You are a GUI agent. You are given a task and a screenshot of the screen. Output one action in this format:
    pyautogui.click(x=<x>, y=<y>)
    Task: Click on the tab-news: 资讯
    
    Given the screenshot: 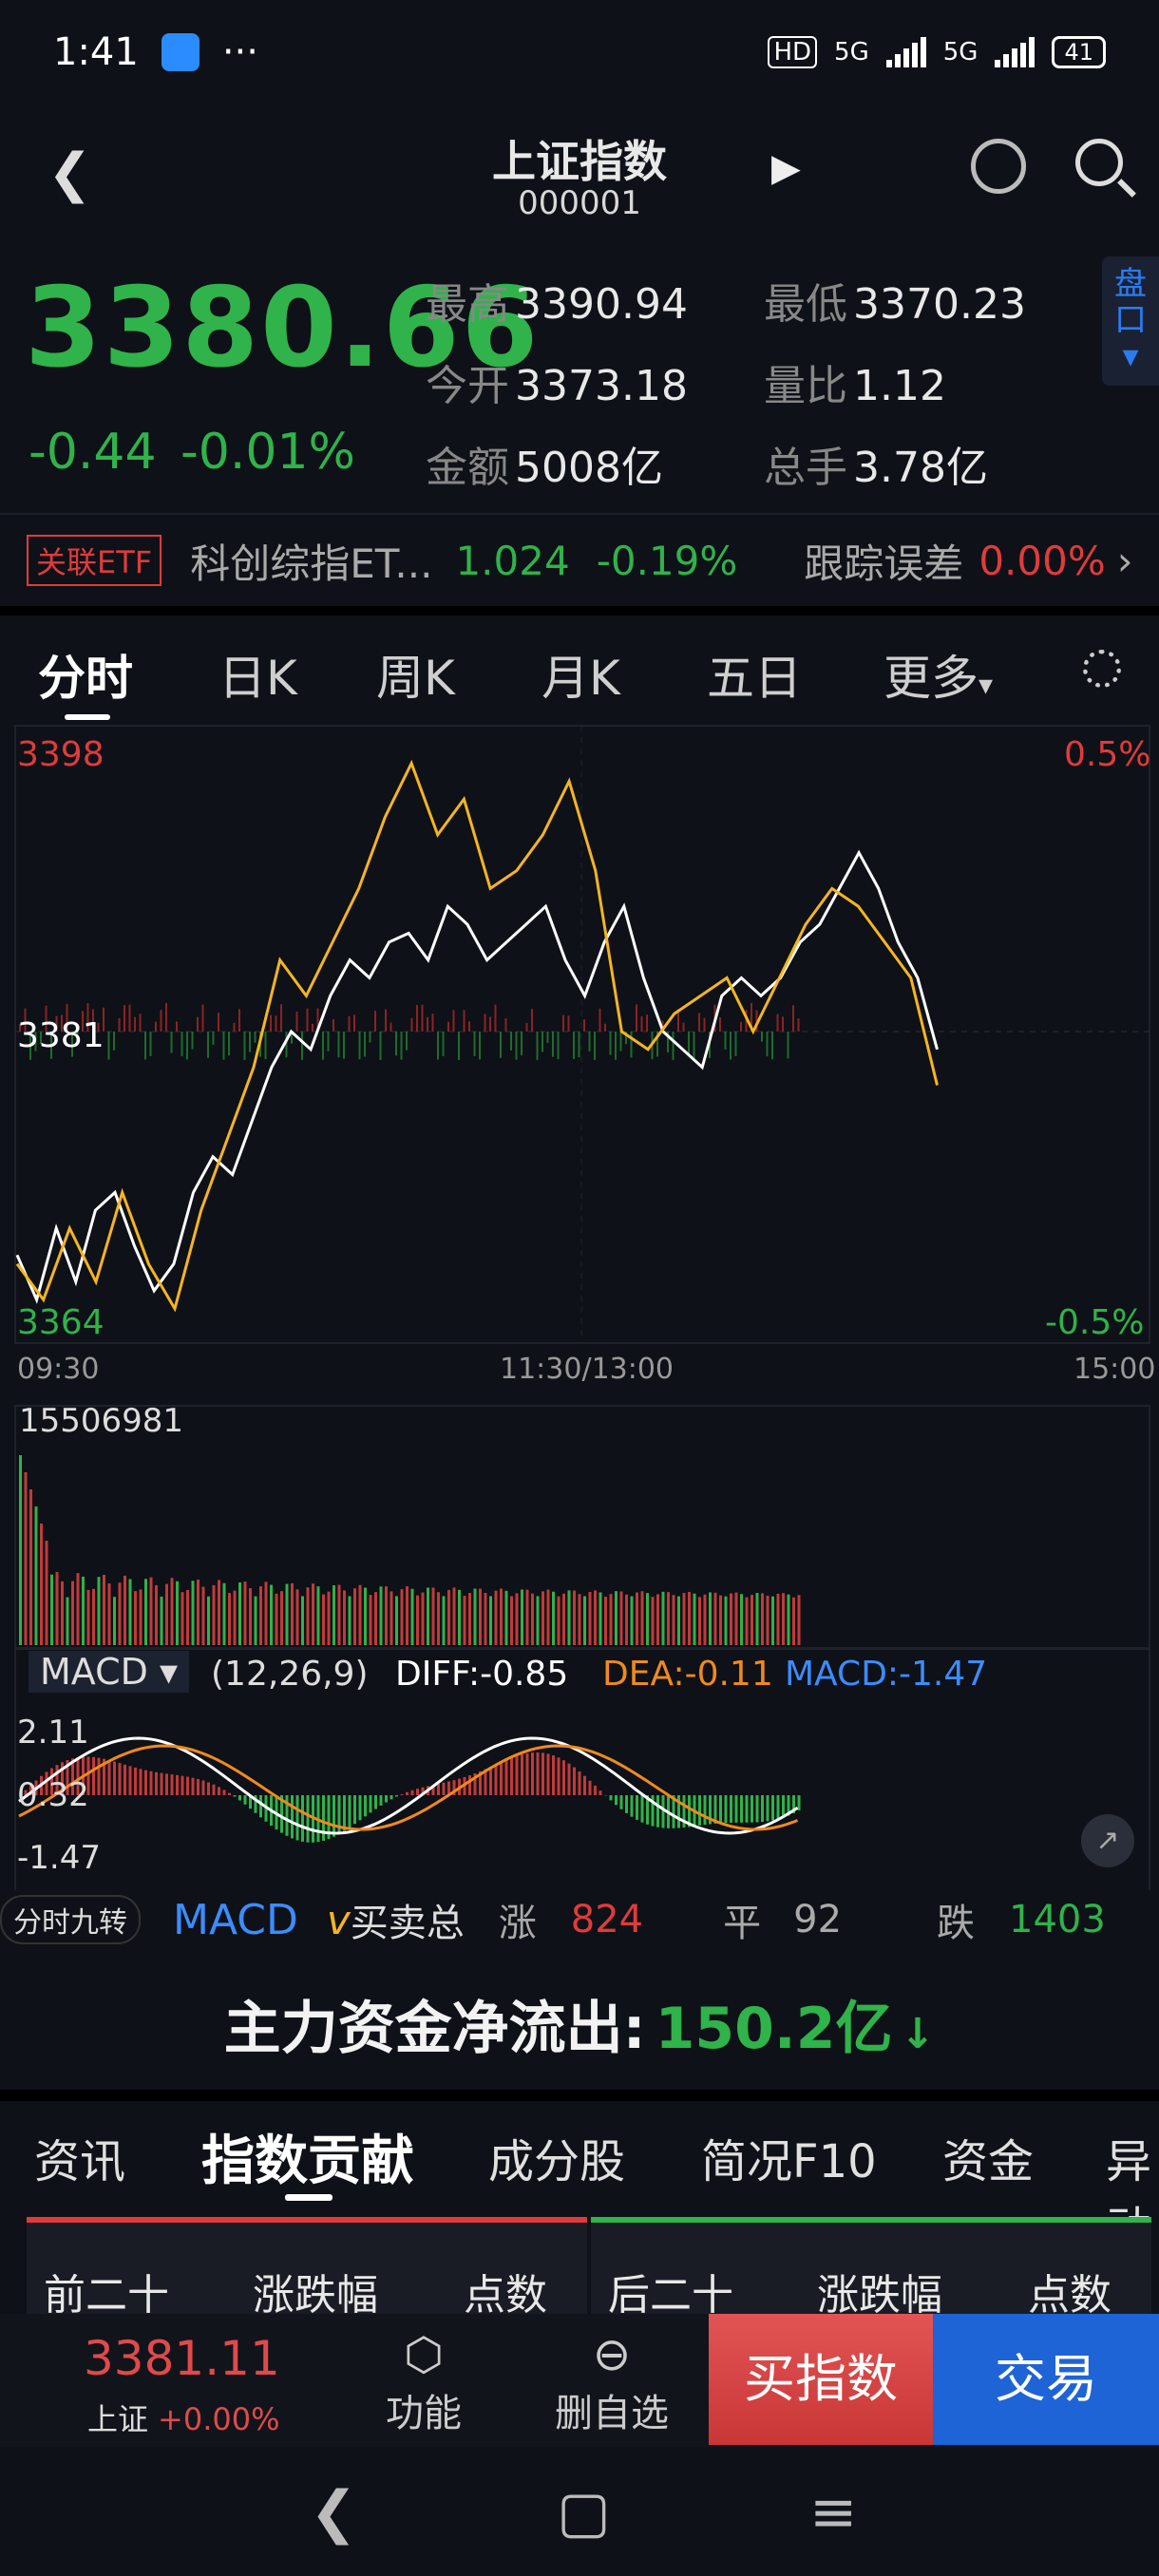 What is the action you would take?
    pyautogui.click(x=79, y=2157)
    